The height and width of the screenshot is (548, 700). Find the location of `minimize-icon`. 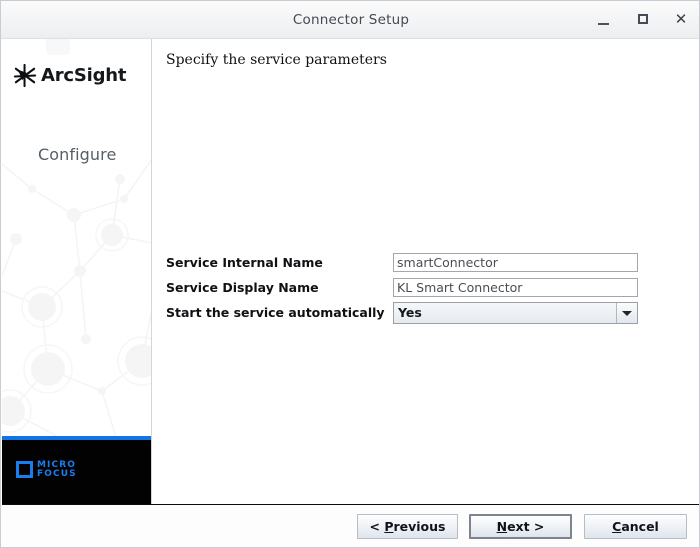

minimize-icon is located at coordinates (603, 24).